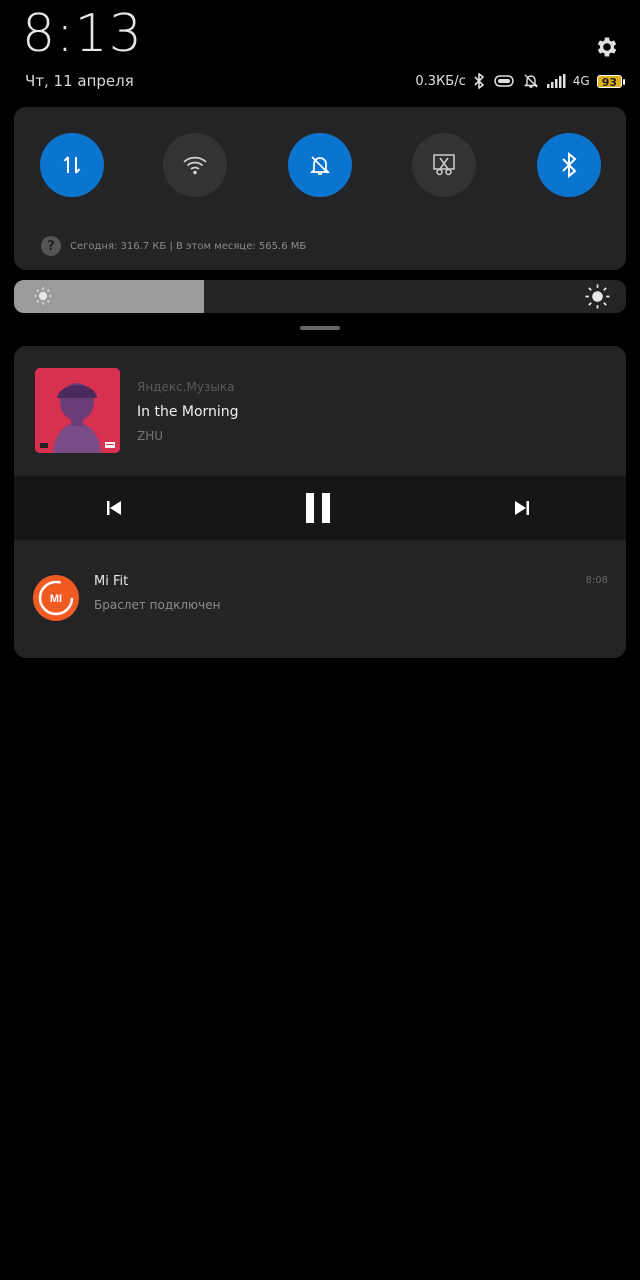 This screenshot has height=1280, width=640. I want to click on signal-icon, so click(556, 81).